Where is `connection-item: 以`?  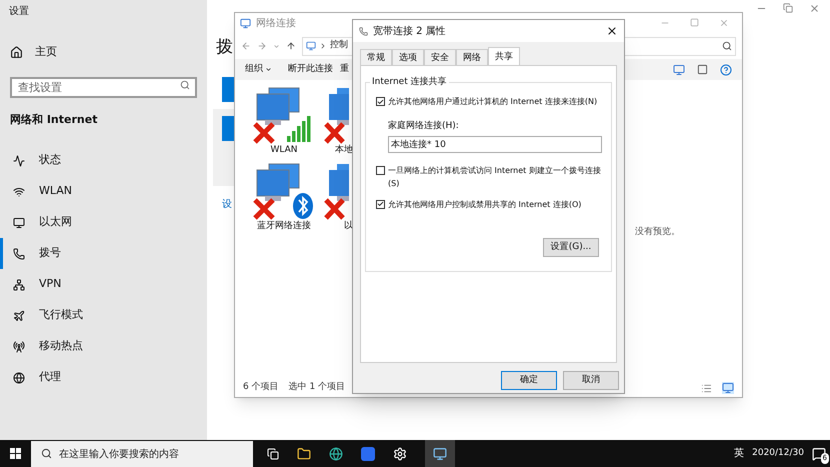 connection-item: 以 is located at coordinates (338, 197).